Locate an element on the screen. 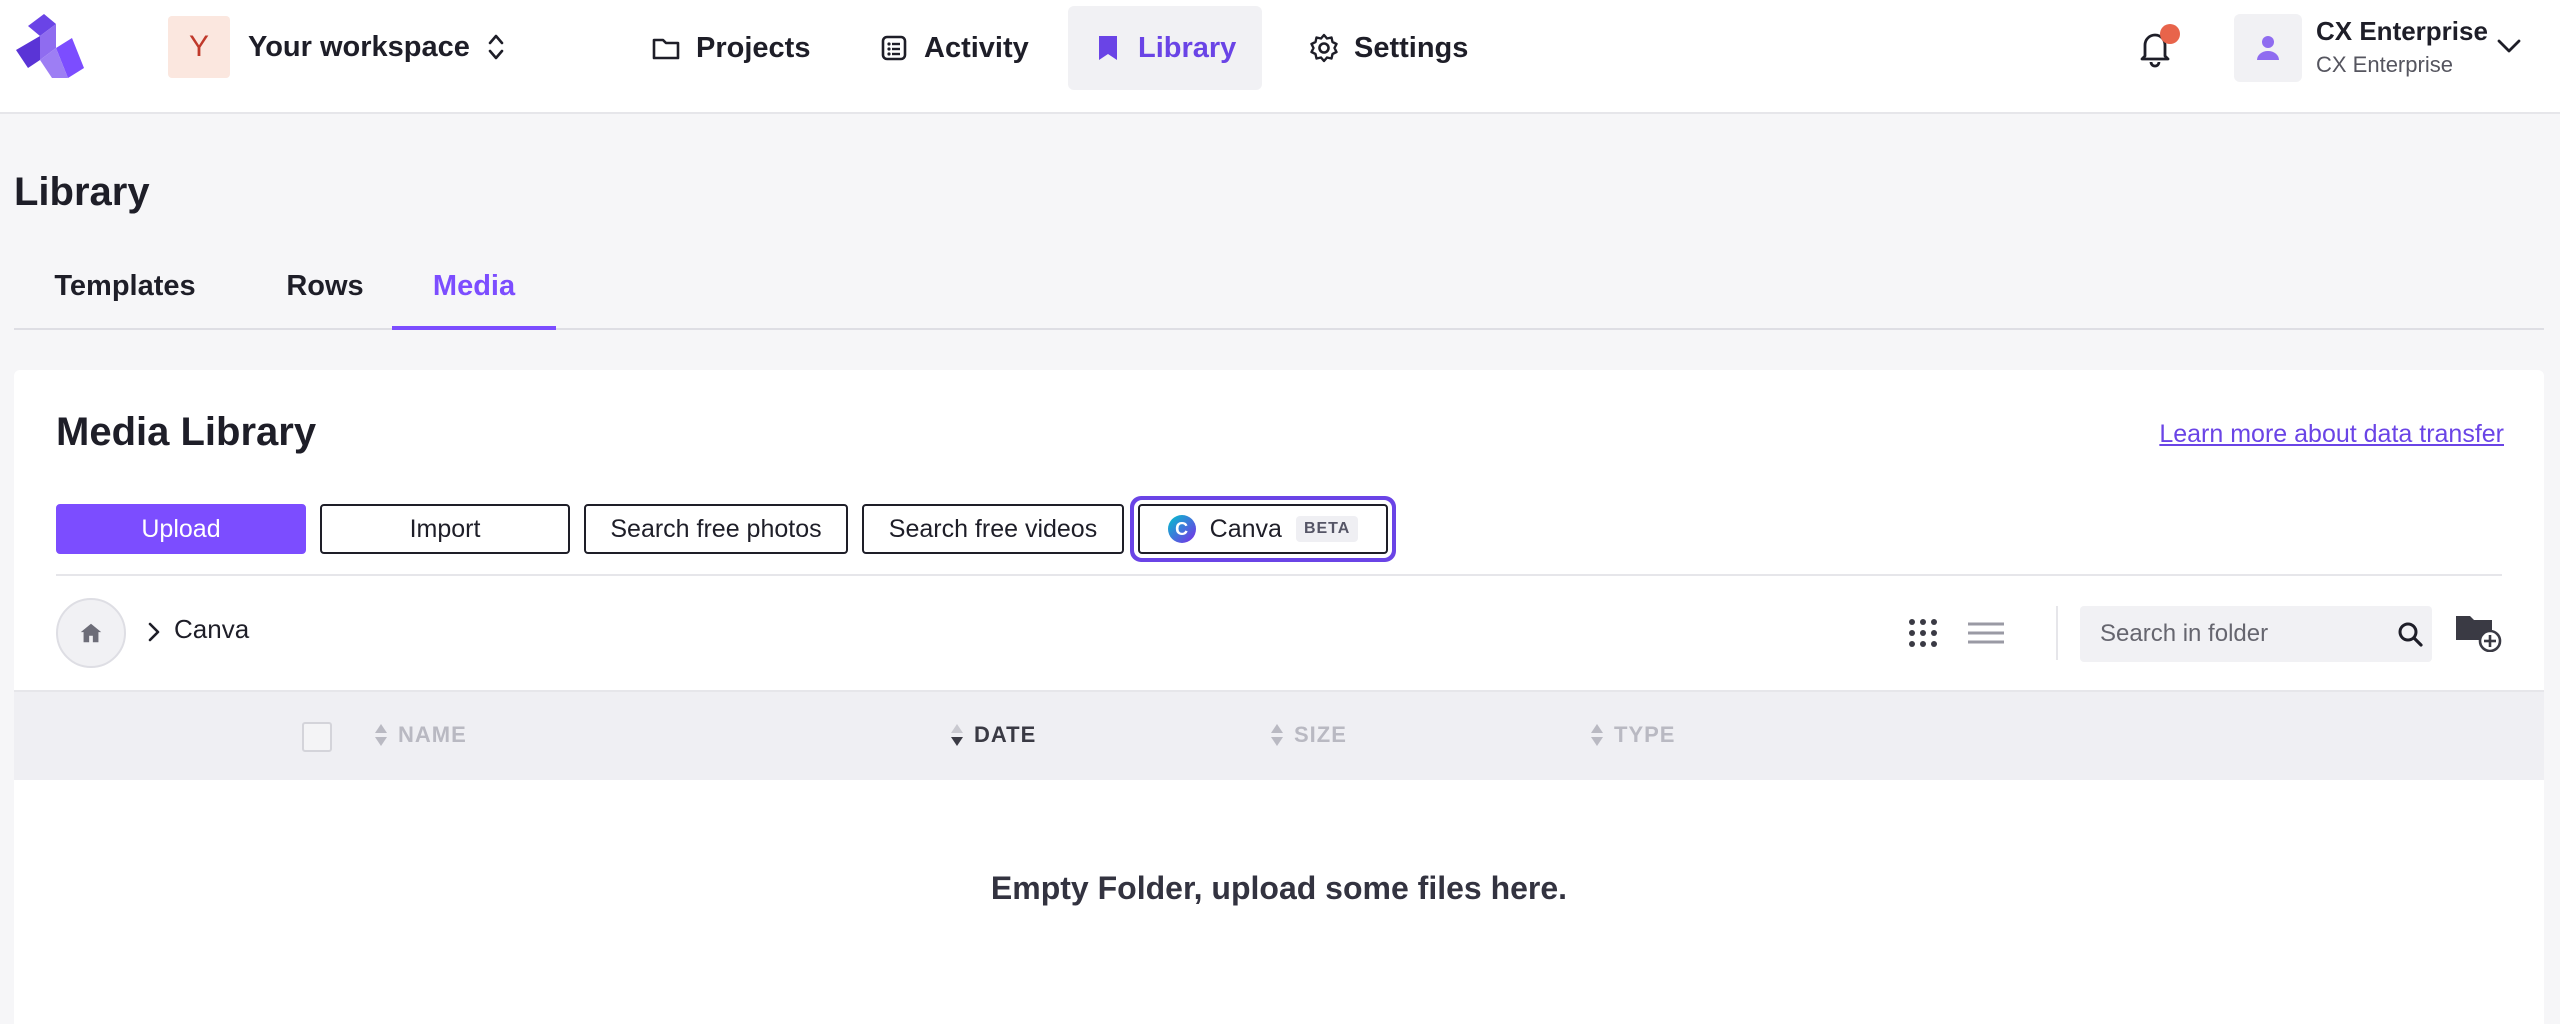  column-header-name: NAME is located at coordinates (420, 735).